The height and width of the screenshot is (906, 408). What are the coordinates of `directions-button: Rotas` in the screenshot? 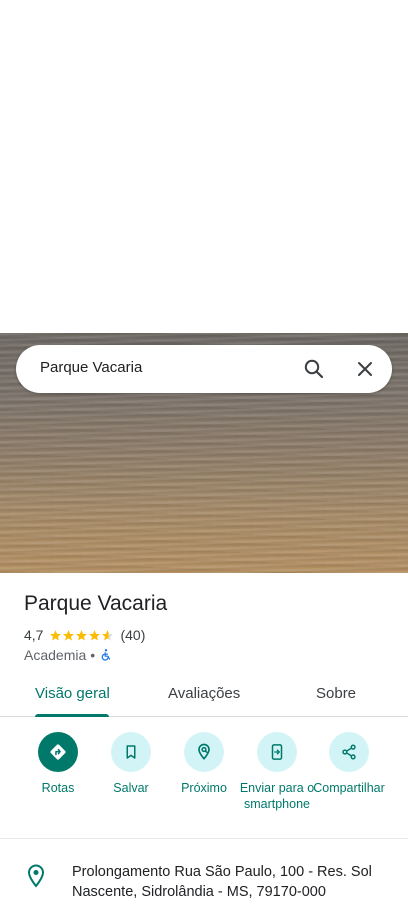 It's located at (58, 764).